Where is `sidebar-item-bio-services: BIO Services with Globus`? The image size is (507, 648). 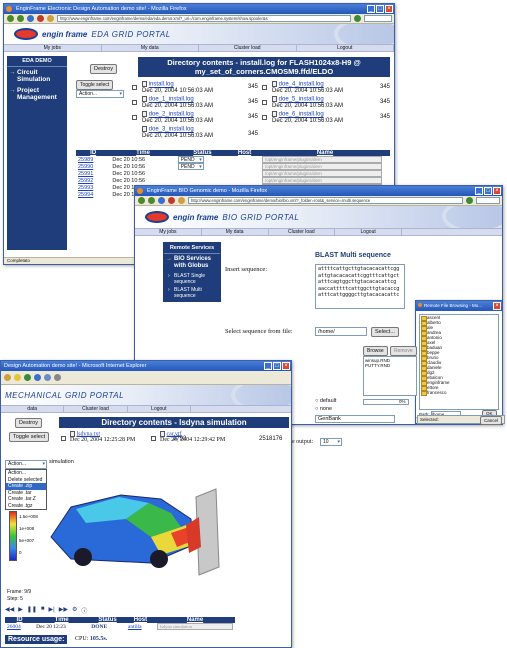 sidebar-item-bio-services: BIO Services with Globus is located at coordinates (192, 263).